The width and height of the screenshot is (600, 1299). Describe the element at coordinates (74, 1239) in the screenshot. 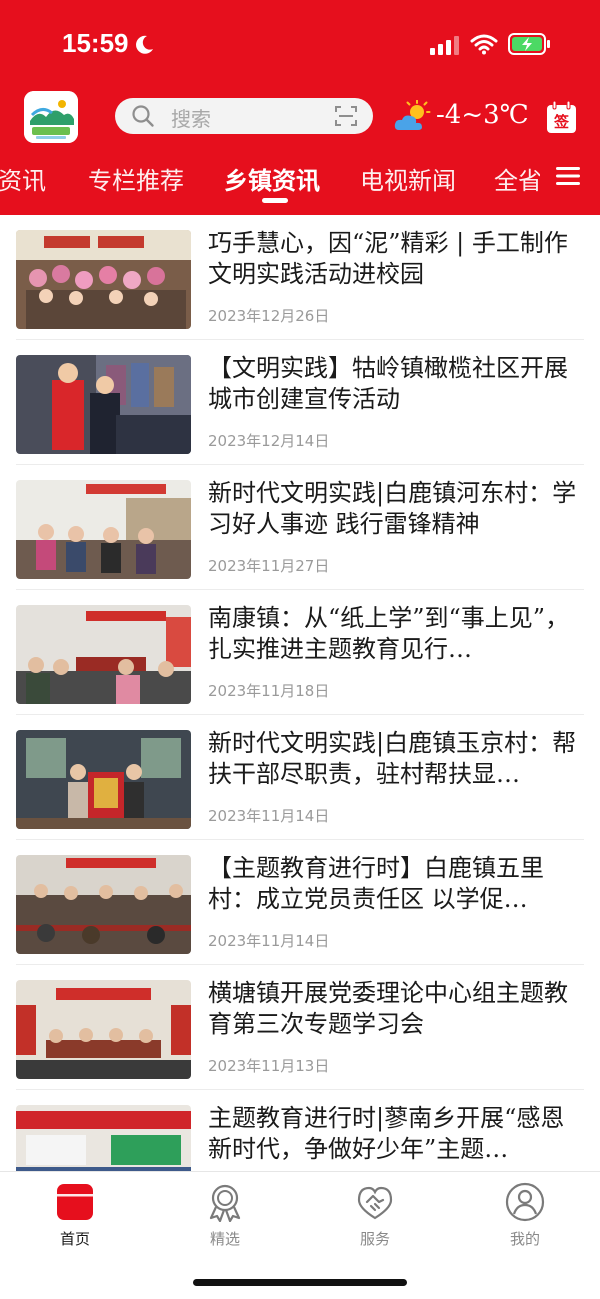

I see `nav-home-label: 首页` at that location.